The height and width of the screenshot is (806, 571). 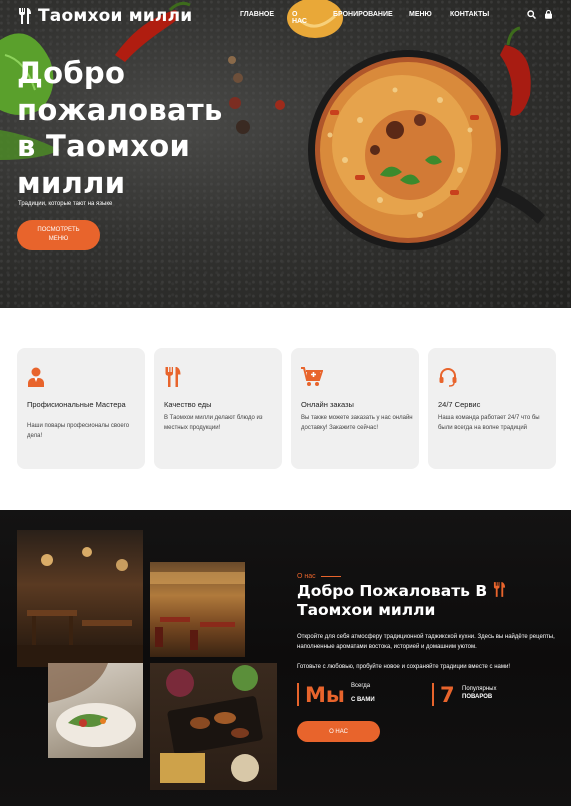 I want to click on stat-label-bold: с вами, so click(x=363, y=700).